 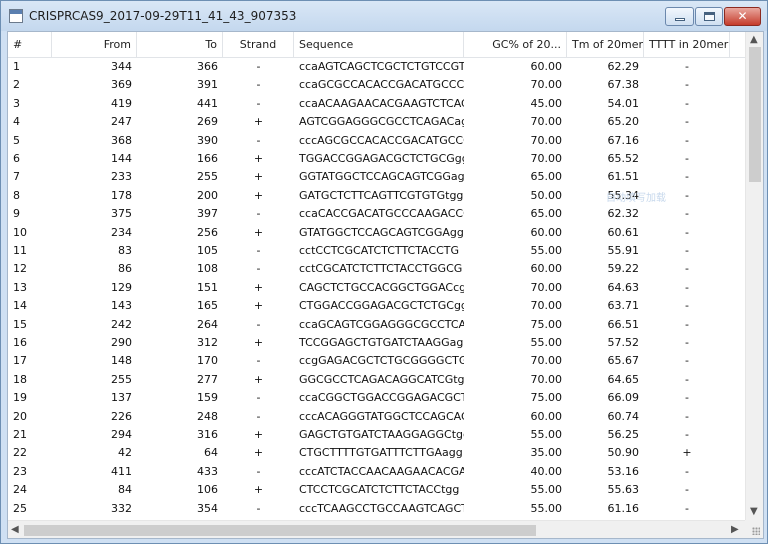 What do you see at coordinates (546, 158) in the screenshot?
I see `cell-gc-percent: 70.00` at bounding box center [546, 158].